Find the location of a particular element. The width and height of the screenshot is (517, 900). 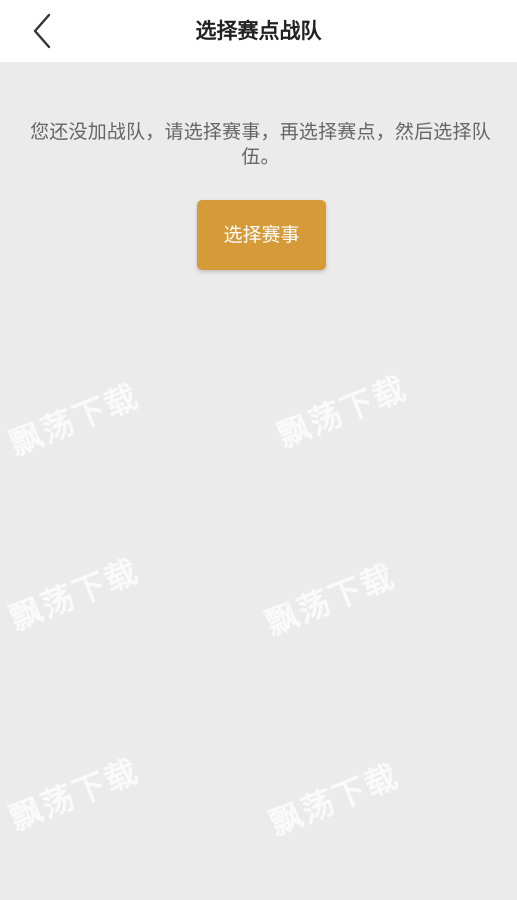

page-title: 选择赛点战队 is located at coordinates (258, 31).